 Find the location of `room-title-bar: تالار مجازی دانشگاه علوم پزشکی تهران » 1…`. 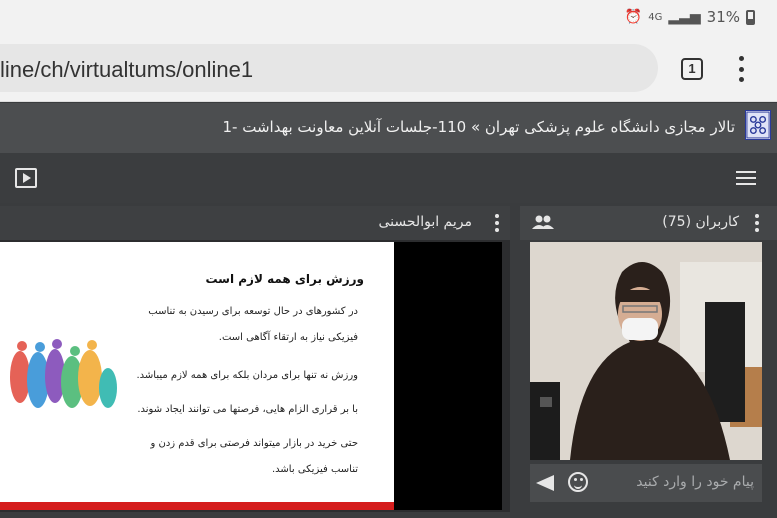

room-title-bar: تالار مجازی دانشگاه علوم پزشکی تهران » 1… is located at coordinates (388, 128).